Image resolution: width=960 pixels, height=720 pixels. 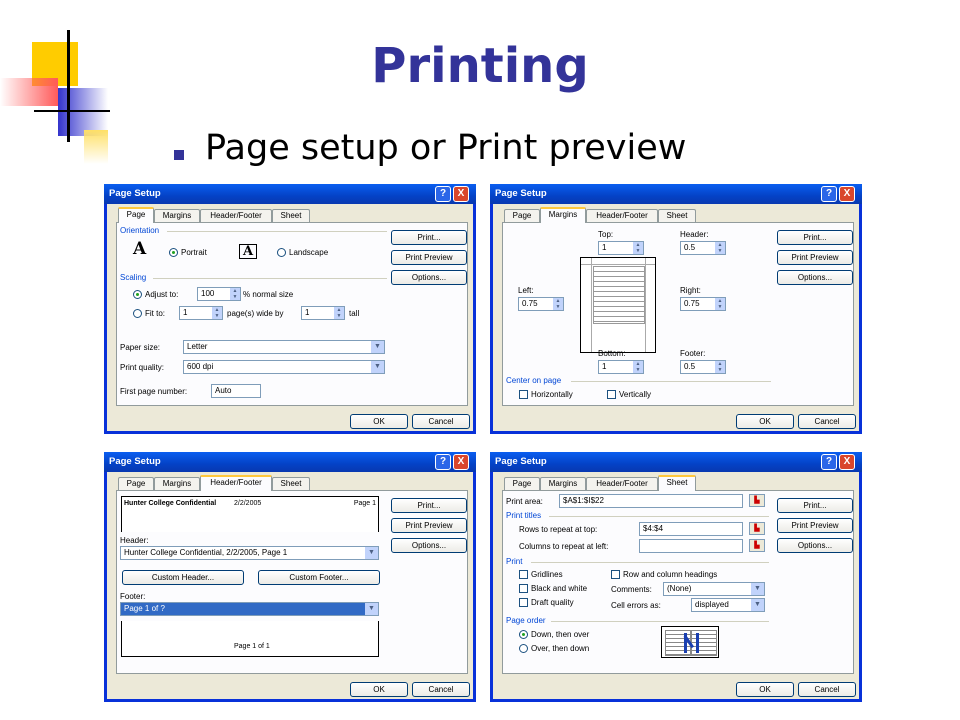 I want to click on adjust-to-radio, so click(x=137, y=294).